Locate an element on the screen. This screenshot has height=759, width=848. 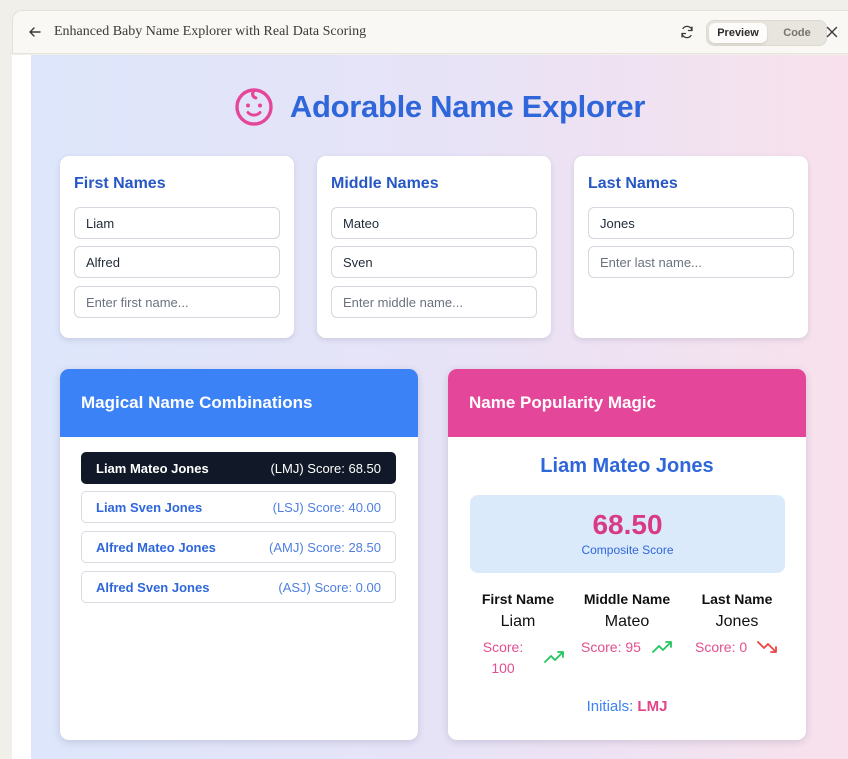
last-names-card: Last Names is located at coordinates (691, 247).